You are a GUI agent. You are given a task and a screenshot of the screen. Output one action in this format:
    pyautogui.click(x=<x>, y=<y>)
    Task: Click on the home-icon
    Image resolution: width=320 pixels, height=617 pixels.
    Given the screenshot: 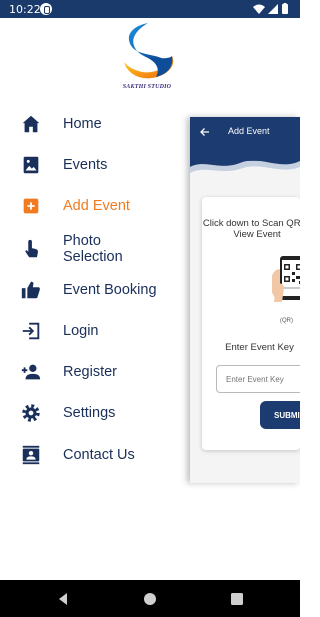 What is the action you would take?
    pyautogui.click(x=31, y=124)
    